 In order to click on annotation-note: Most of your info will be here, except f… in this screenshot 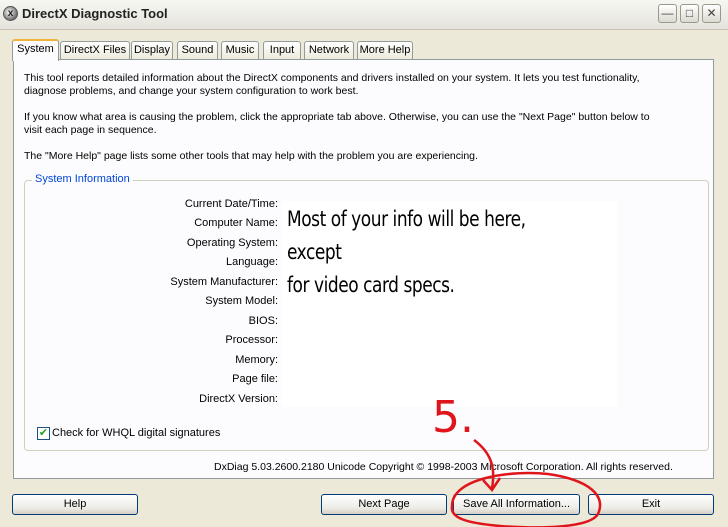, I will do `click(435, 252)`.